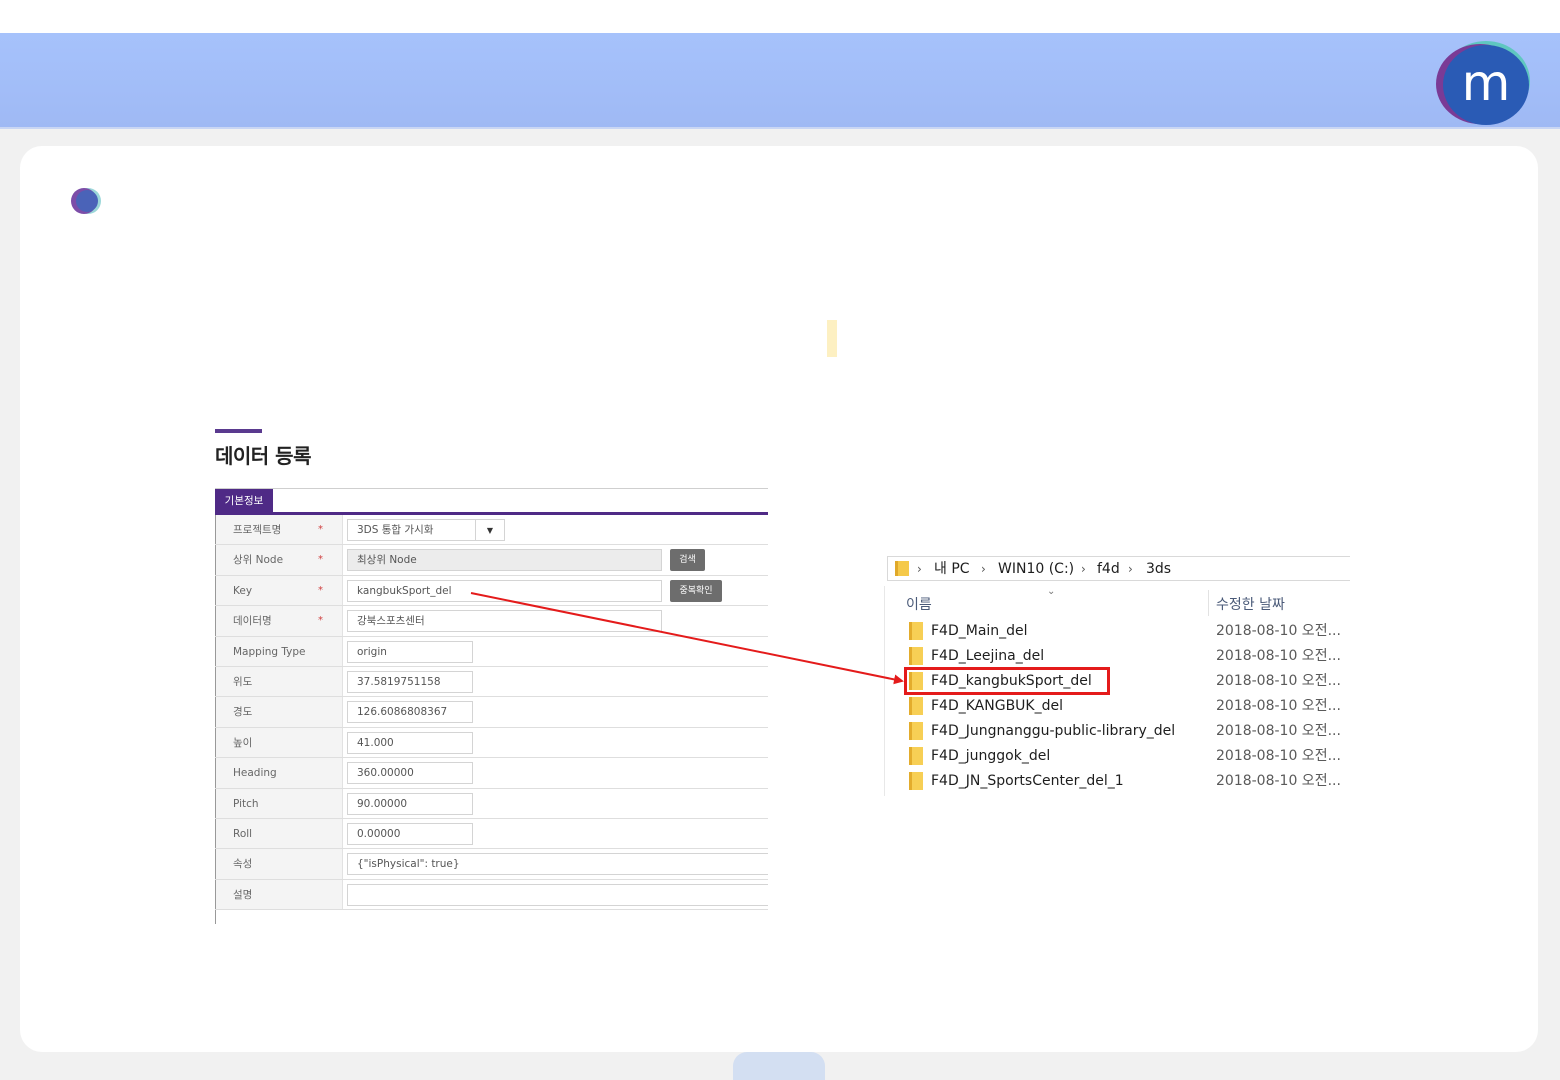 Image resolution: width=1560 pixels, height=1080 pixels. Describe the element at coordinates (1007, 681) in the screenshot. I see `highlight-box` at that location.